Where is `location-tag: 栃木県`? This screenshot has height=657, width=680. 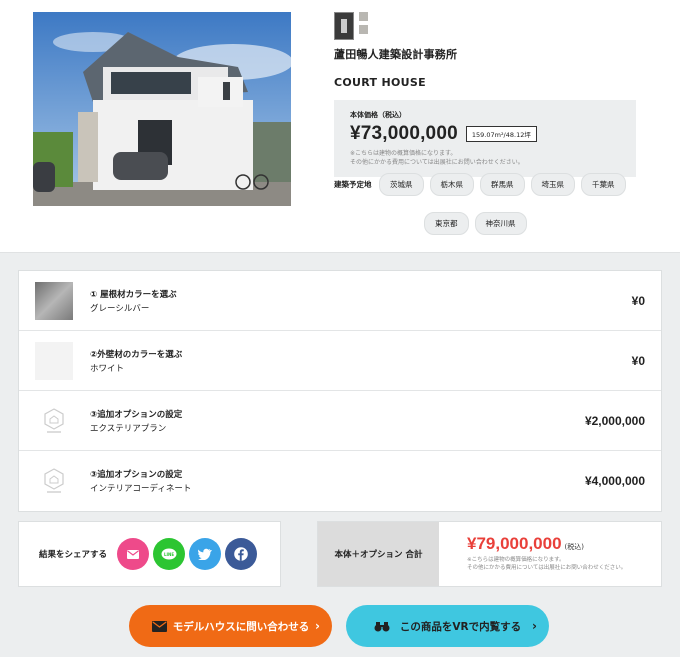 location-tag: 栃木県 is located at coordinates (451, 184).